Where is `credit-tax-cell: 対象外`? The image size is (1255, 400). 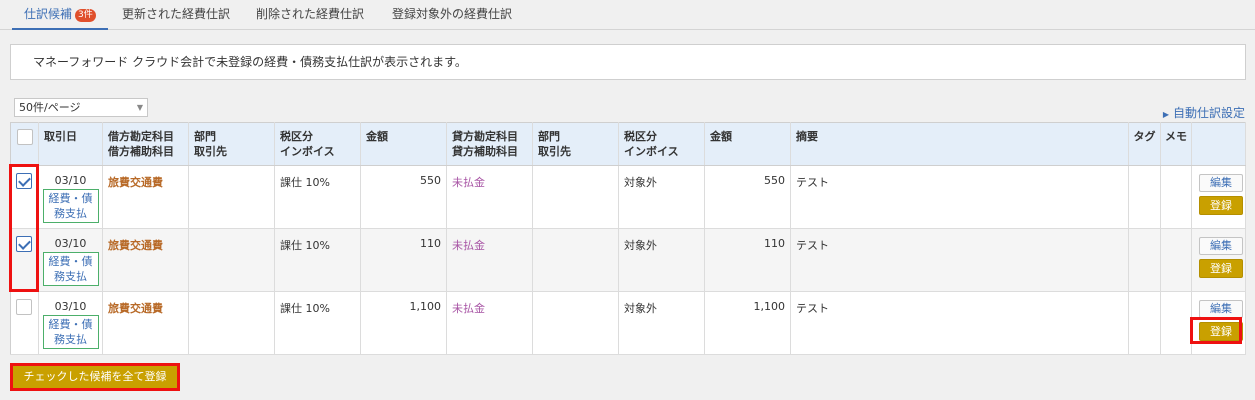
credit-tax-cell: 対象外 is located at coordinates (661, 197).